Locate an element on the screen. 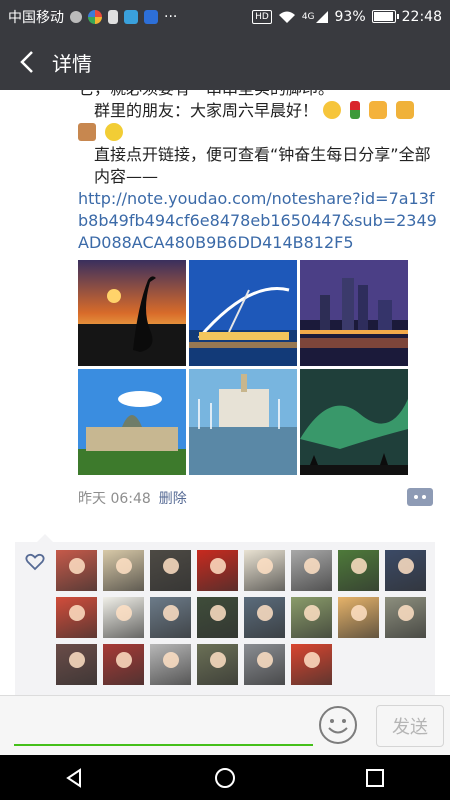 This screenshot has height=800, width=450. post-meta: 昨天 06:48 删除 is located at coordinates (132, 498).